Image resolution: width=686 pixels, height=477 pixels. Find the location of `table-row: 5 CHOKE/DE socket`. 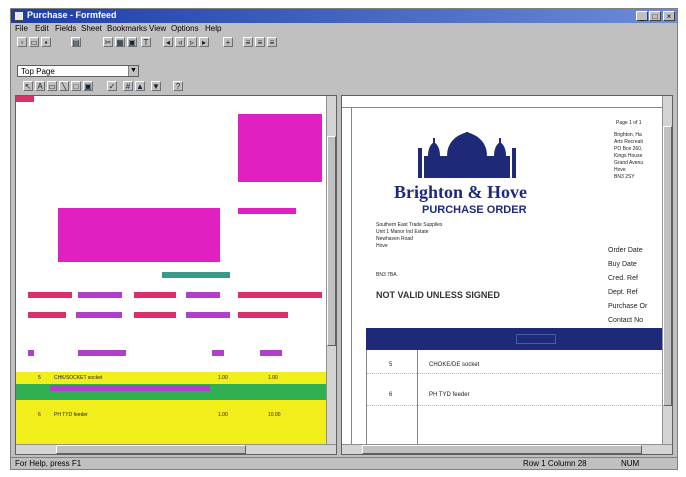

table-row: 5 CHOKE/DE socket is located at coordinates (515, 362).